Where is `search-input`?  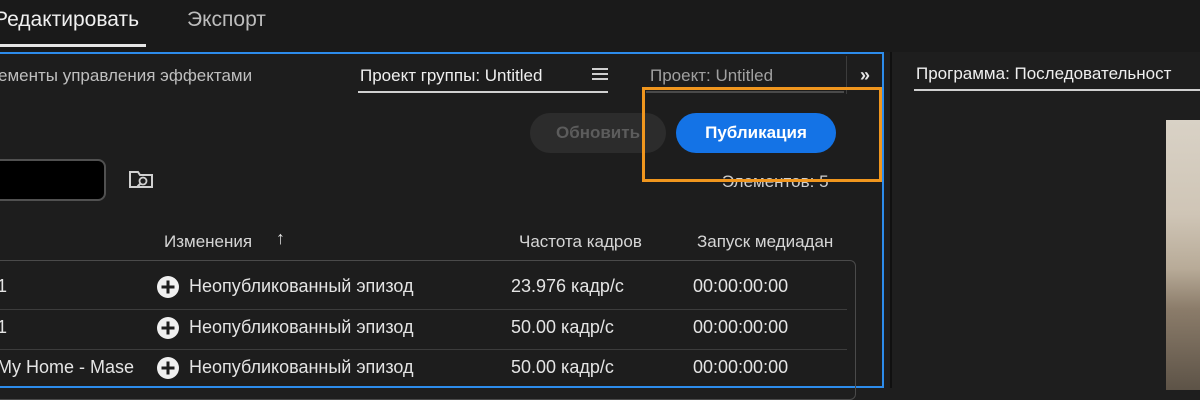 search-input is located at coordinates (53, 180).